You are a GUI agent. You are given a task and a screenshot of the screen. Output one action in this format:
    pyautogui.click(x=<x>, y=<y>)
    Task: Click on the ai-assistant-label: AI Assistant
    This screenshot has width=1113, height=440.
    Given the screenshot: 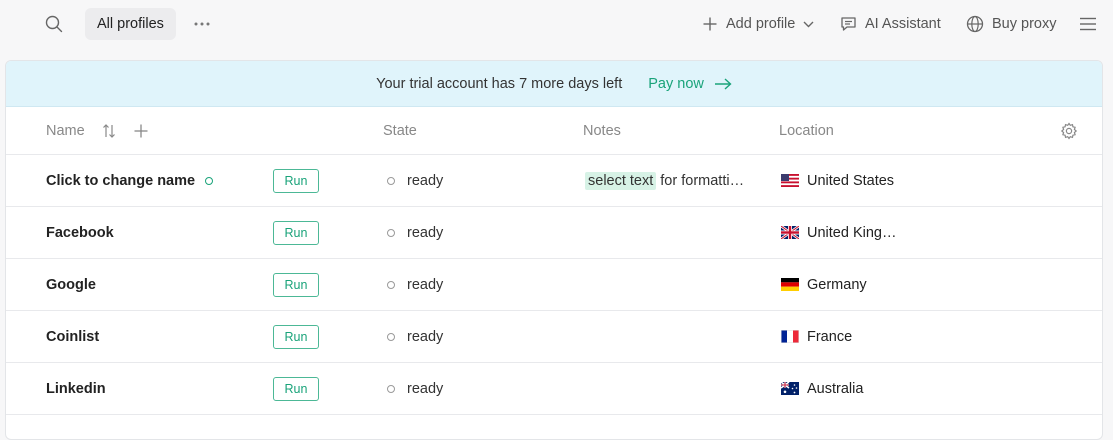 What is the action you would take?
    pyautogui.click(x=903, y=24)
    